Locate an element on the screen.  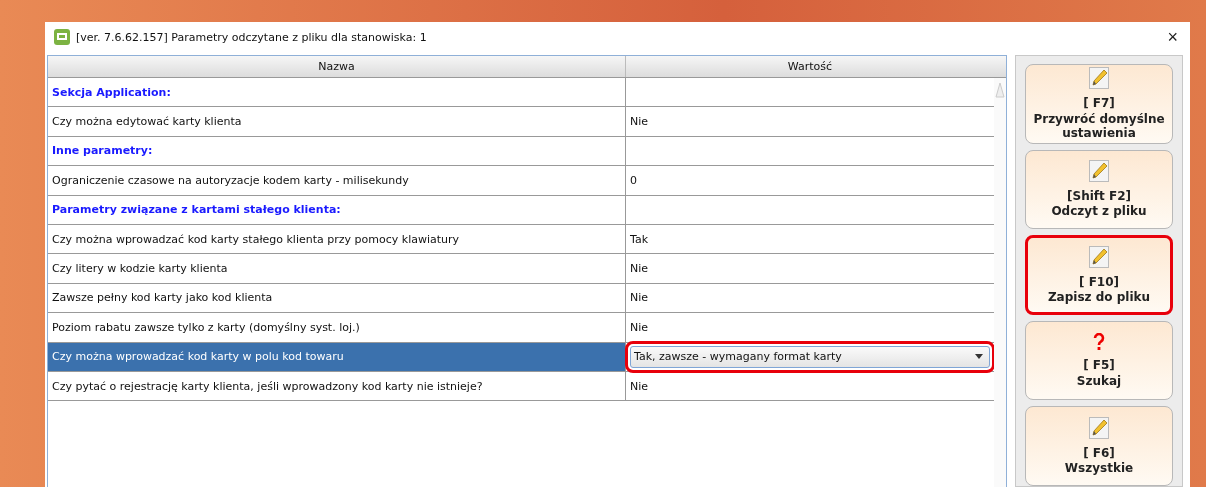
parameter-name: Ograniczenie czasowe na autoryzacje kodem karty - milisekundy is located at coordinates (337, 180).